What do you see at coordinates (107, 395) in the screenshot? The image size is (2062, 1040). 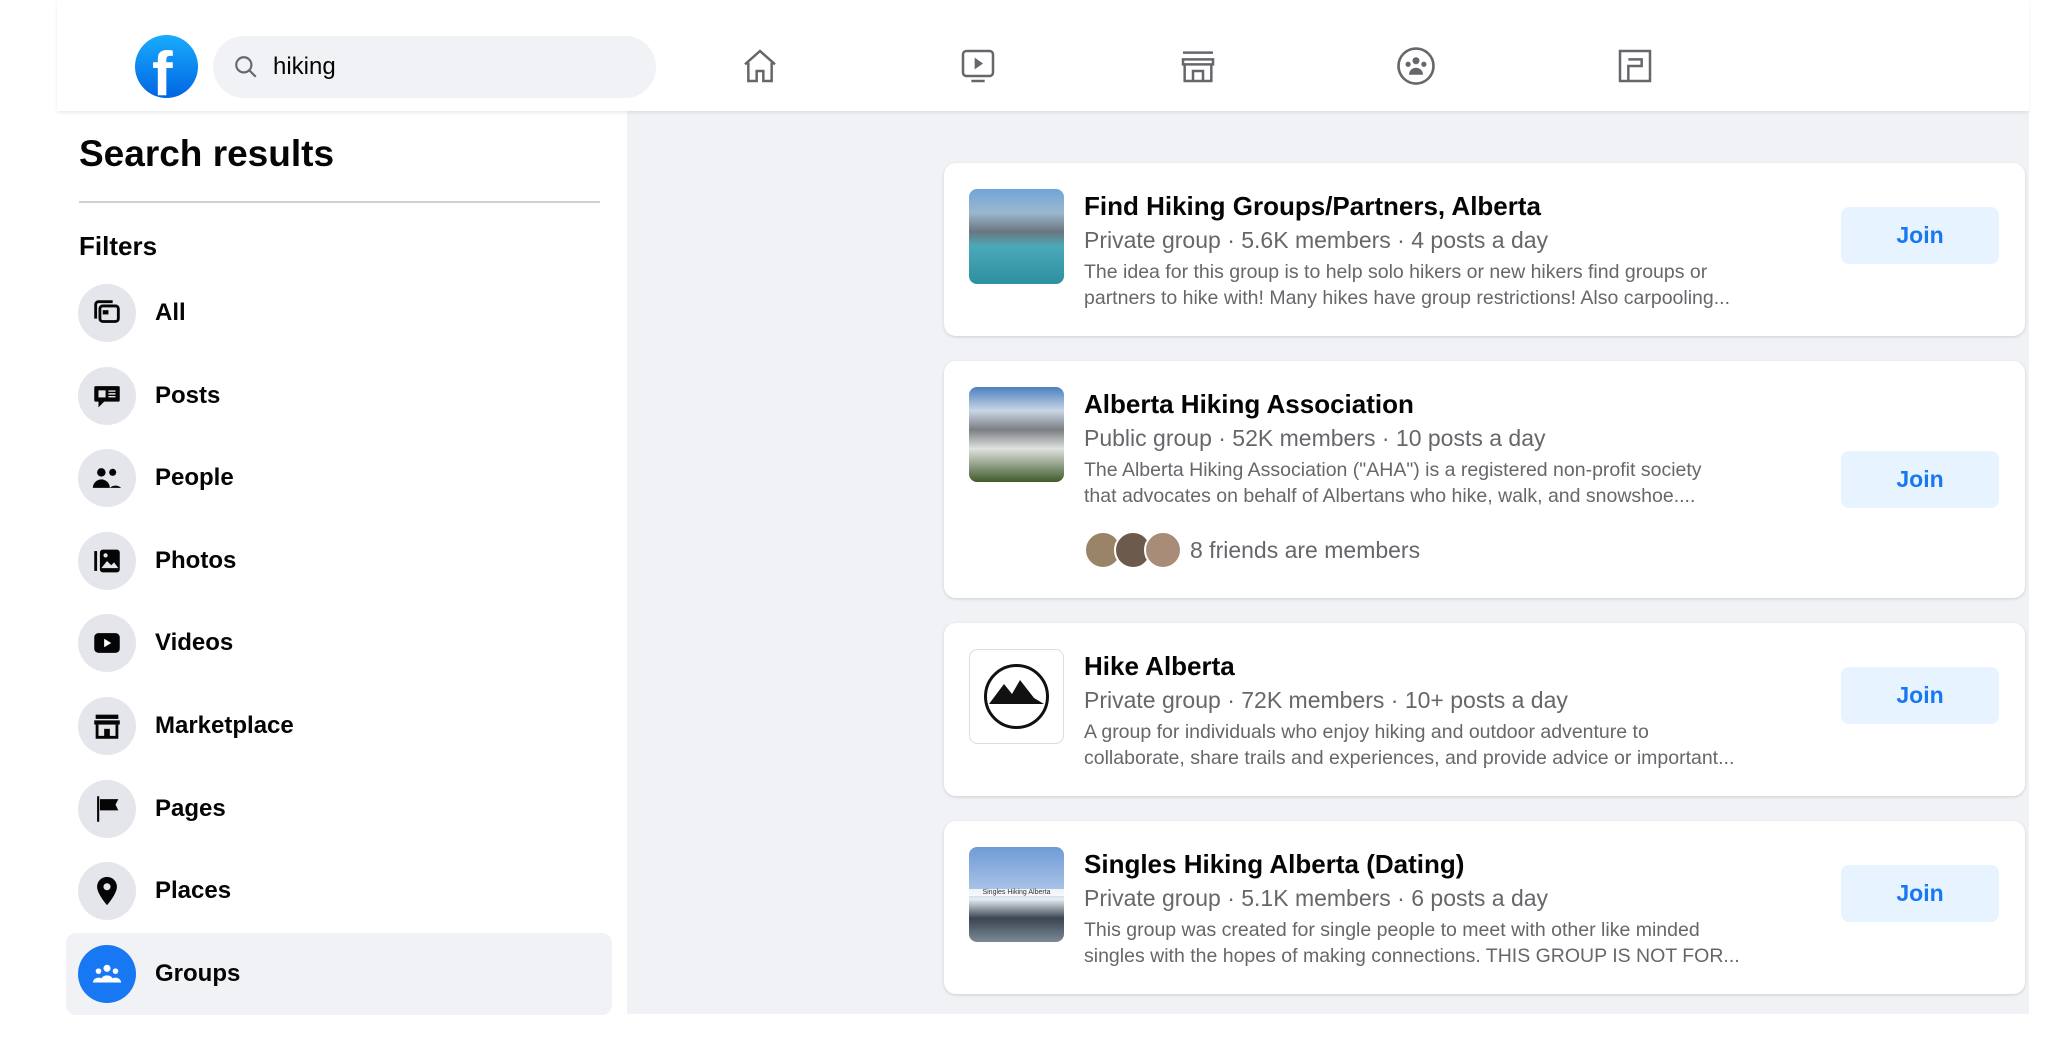 I see `posts-icon` at bounding box center [107, 395].